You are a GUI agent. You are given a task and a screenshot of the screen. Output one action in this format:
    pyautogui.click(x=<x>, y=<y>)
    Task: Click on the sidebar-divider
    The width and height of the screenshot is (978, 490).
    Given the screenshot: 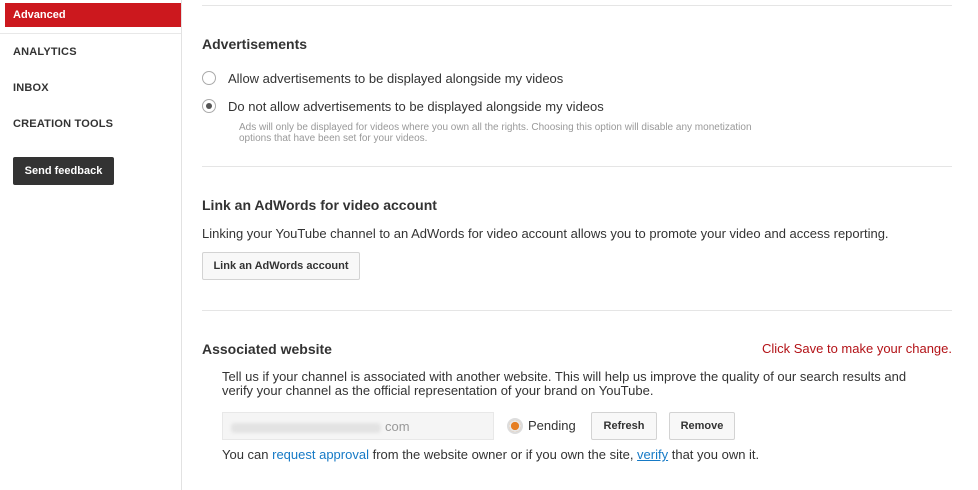 What is the action you would take?
    pyautogui.click(x=90, y=33)
    